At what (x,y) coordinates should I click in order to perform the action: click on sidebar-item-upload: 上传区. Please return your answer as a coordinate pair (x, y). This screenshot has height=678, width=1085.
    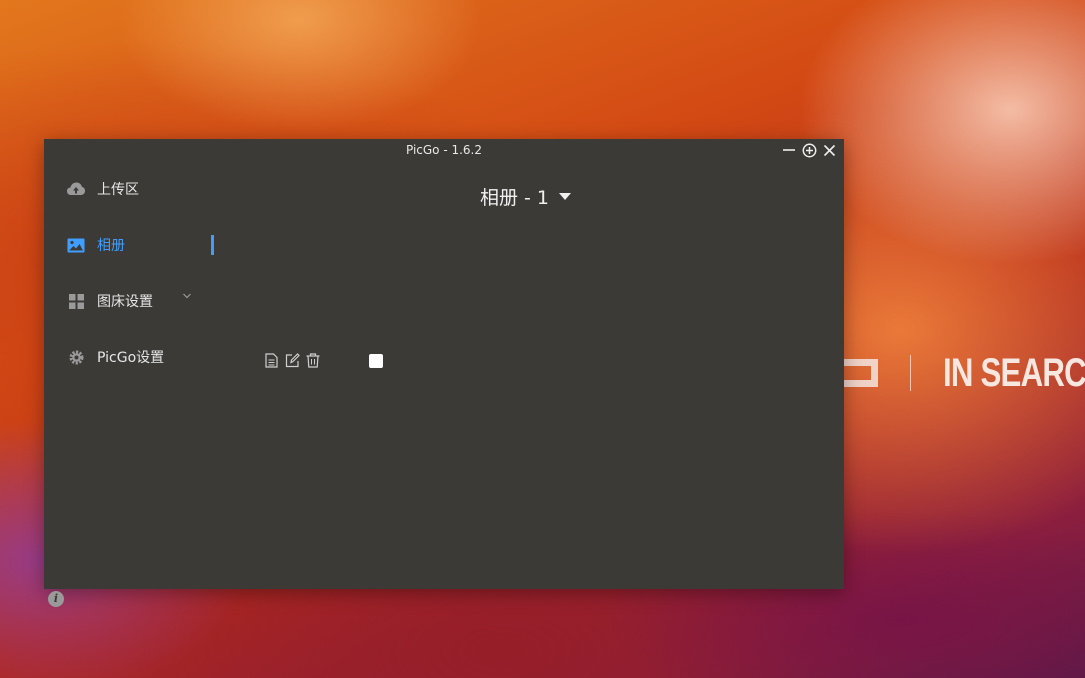
    Looking at the image, I should click on (129, 189).